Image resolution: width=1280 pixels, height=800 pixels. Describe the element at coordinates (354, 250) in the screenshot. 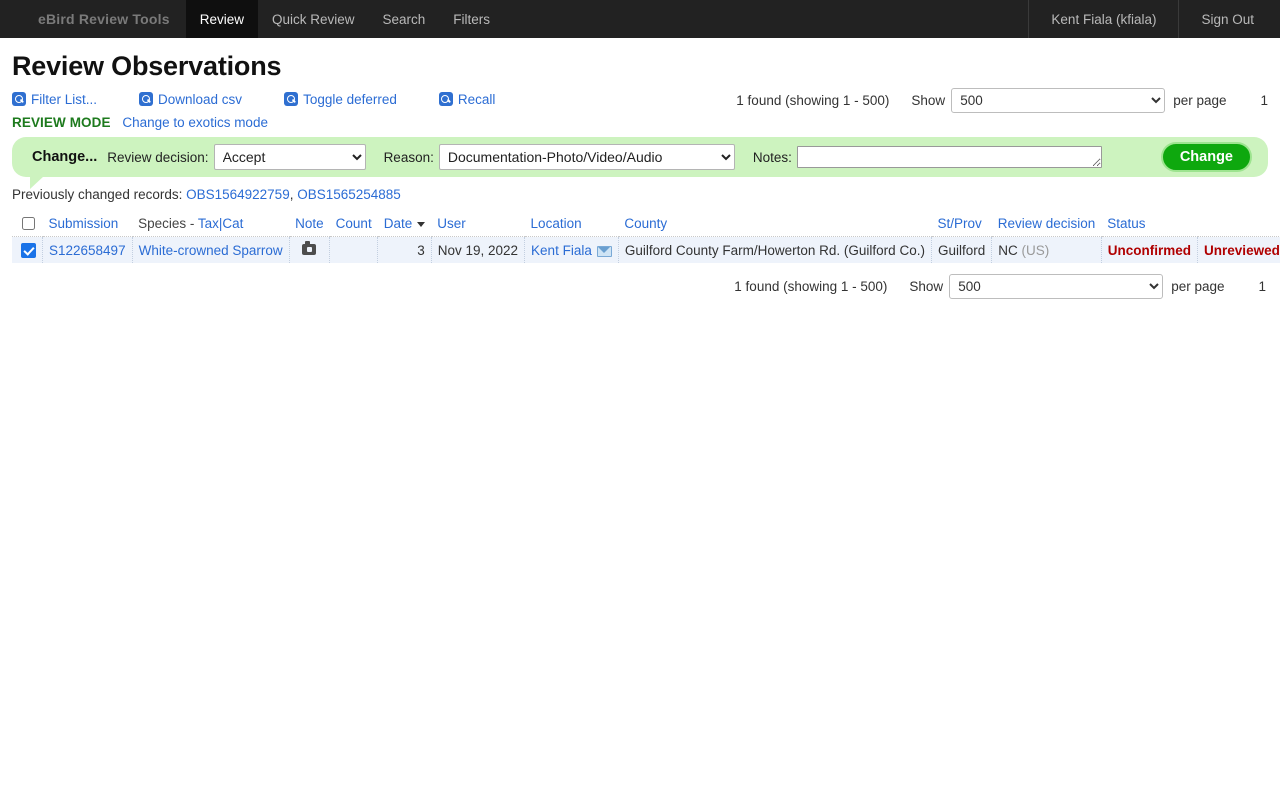

I see `cell-note` at that location.